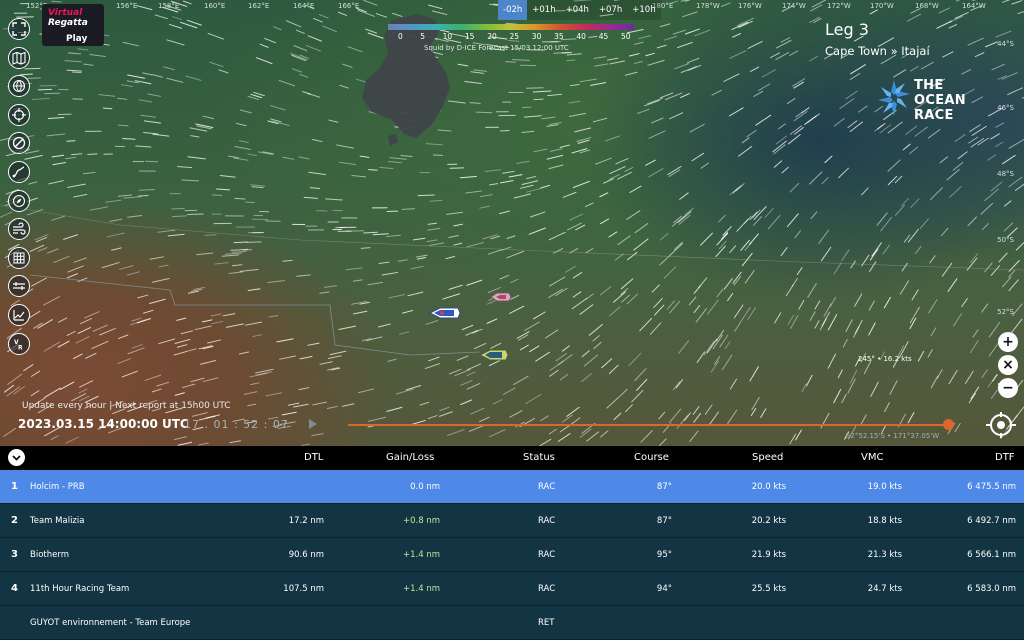 The width and height of the screenshot is (1024, 640). I want to click on cell-dtf: 6 583.0 nm, so click(991, 589).